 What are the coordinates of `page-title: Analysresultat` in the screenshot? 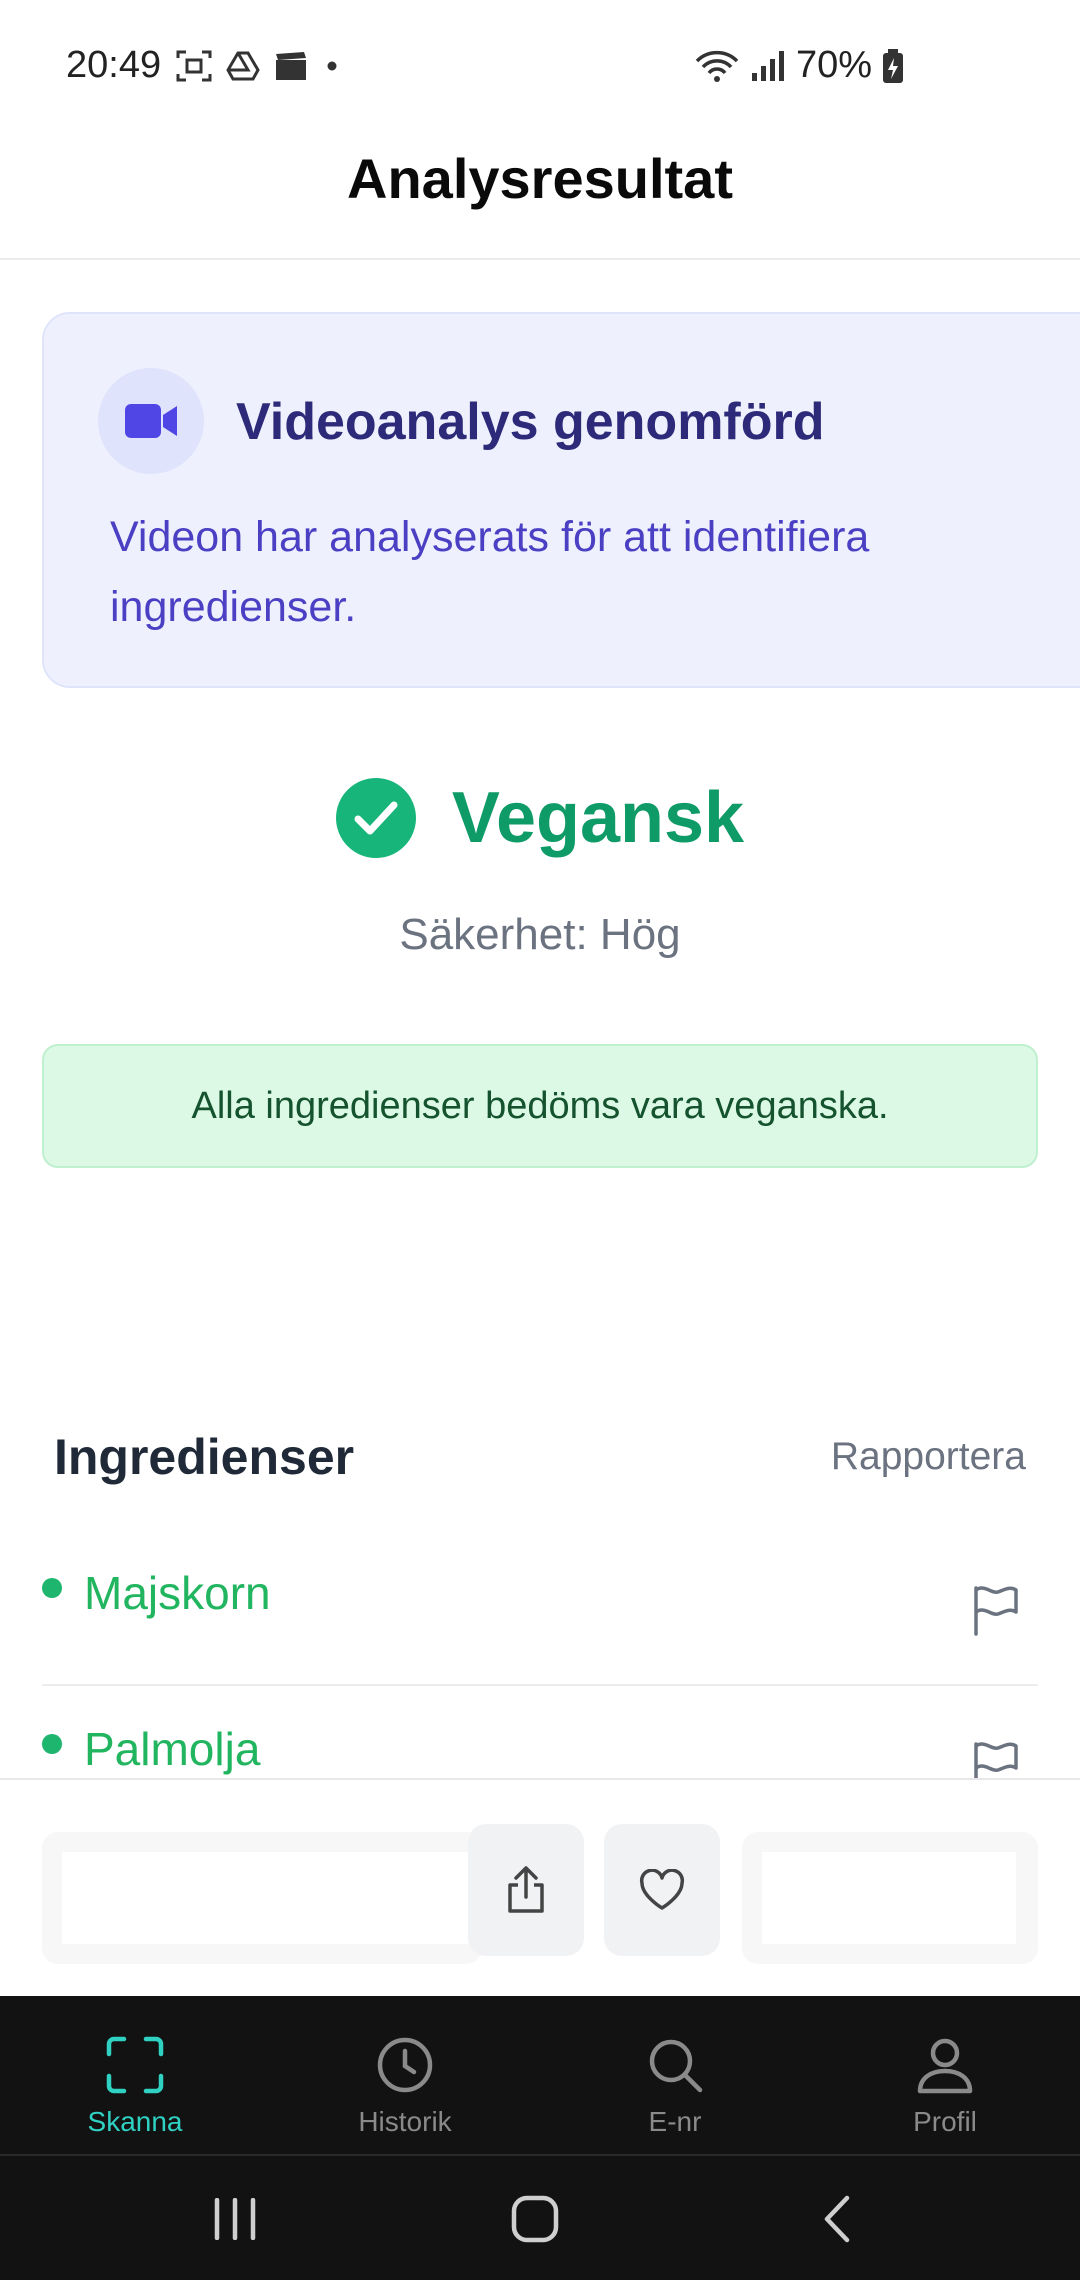 It's located at (540, 178).